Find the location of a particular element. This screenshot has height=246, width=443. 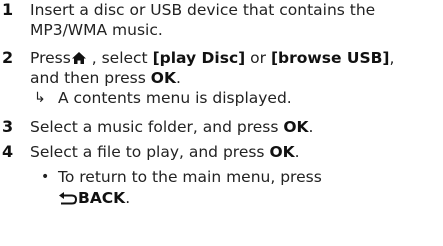

option-browse-usb: [browse USB] is located at coordinates (330, 58).